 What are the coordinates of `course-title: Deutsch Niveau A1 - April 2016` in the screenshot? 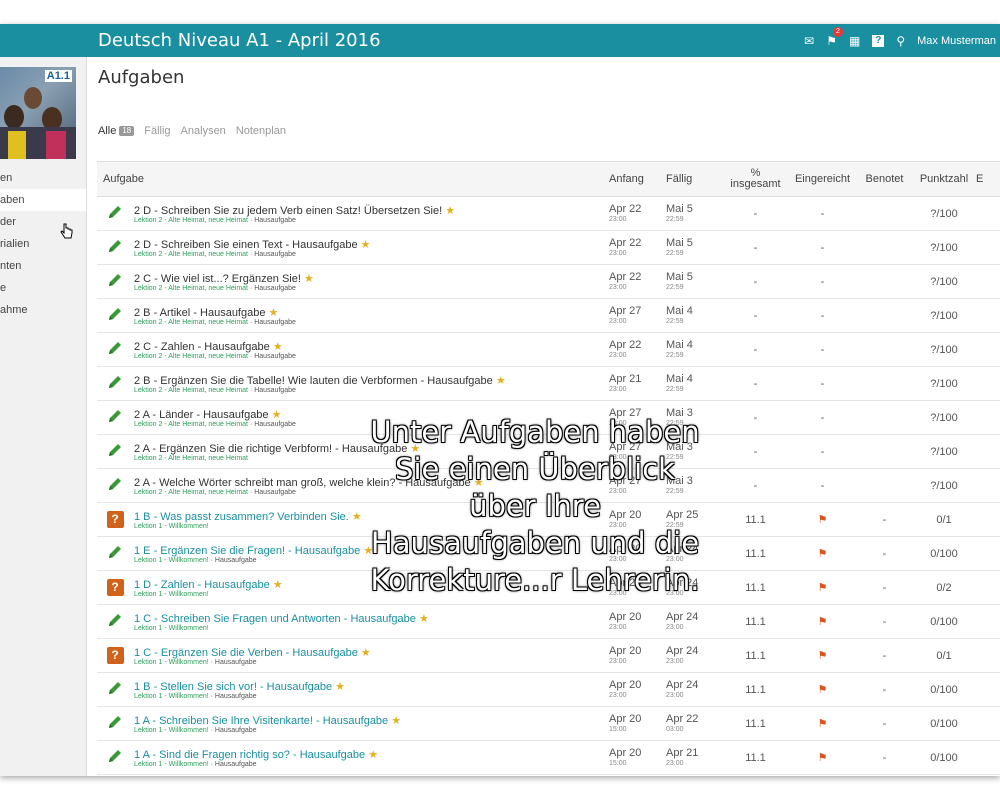 It's located at (239, 40).